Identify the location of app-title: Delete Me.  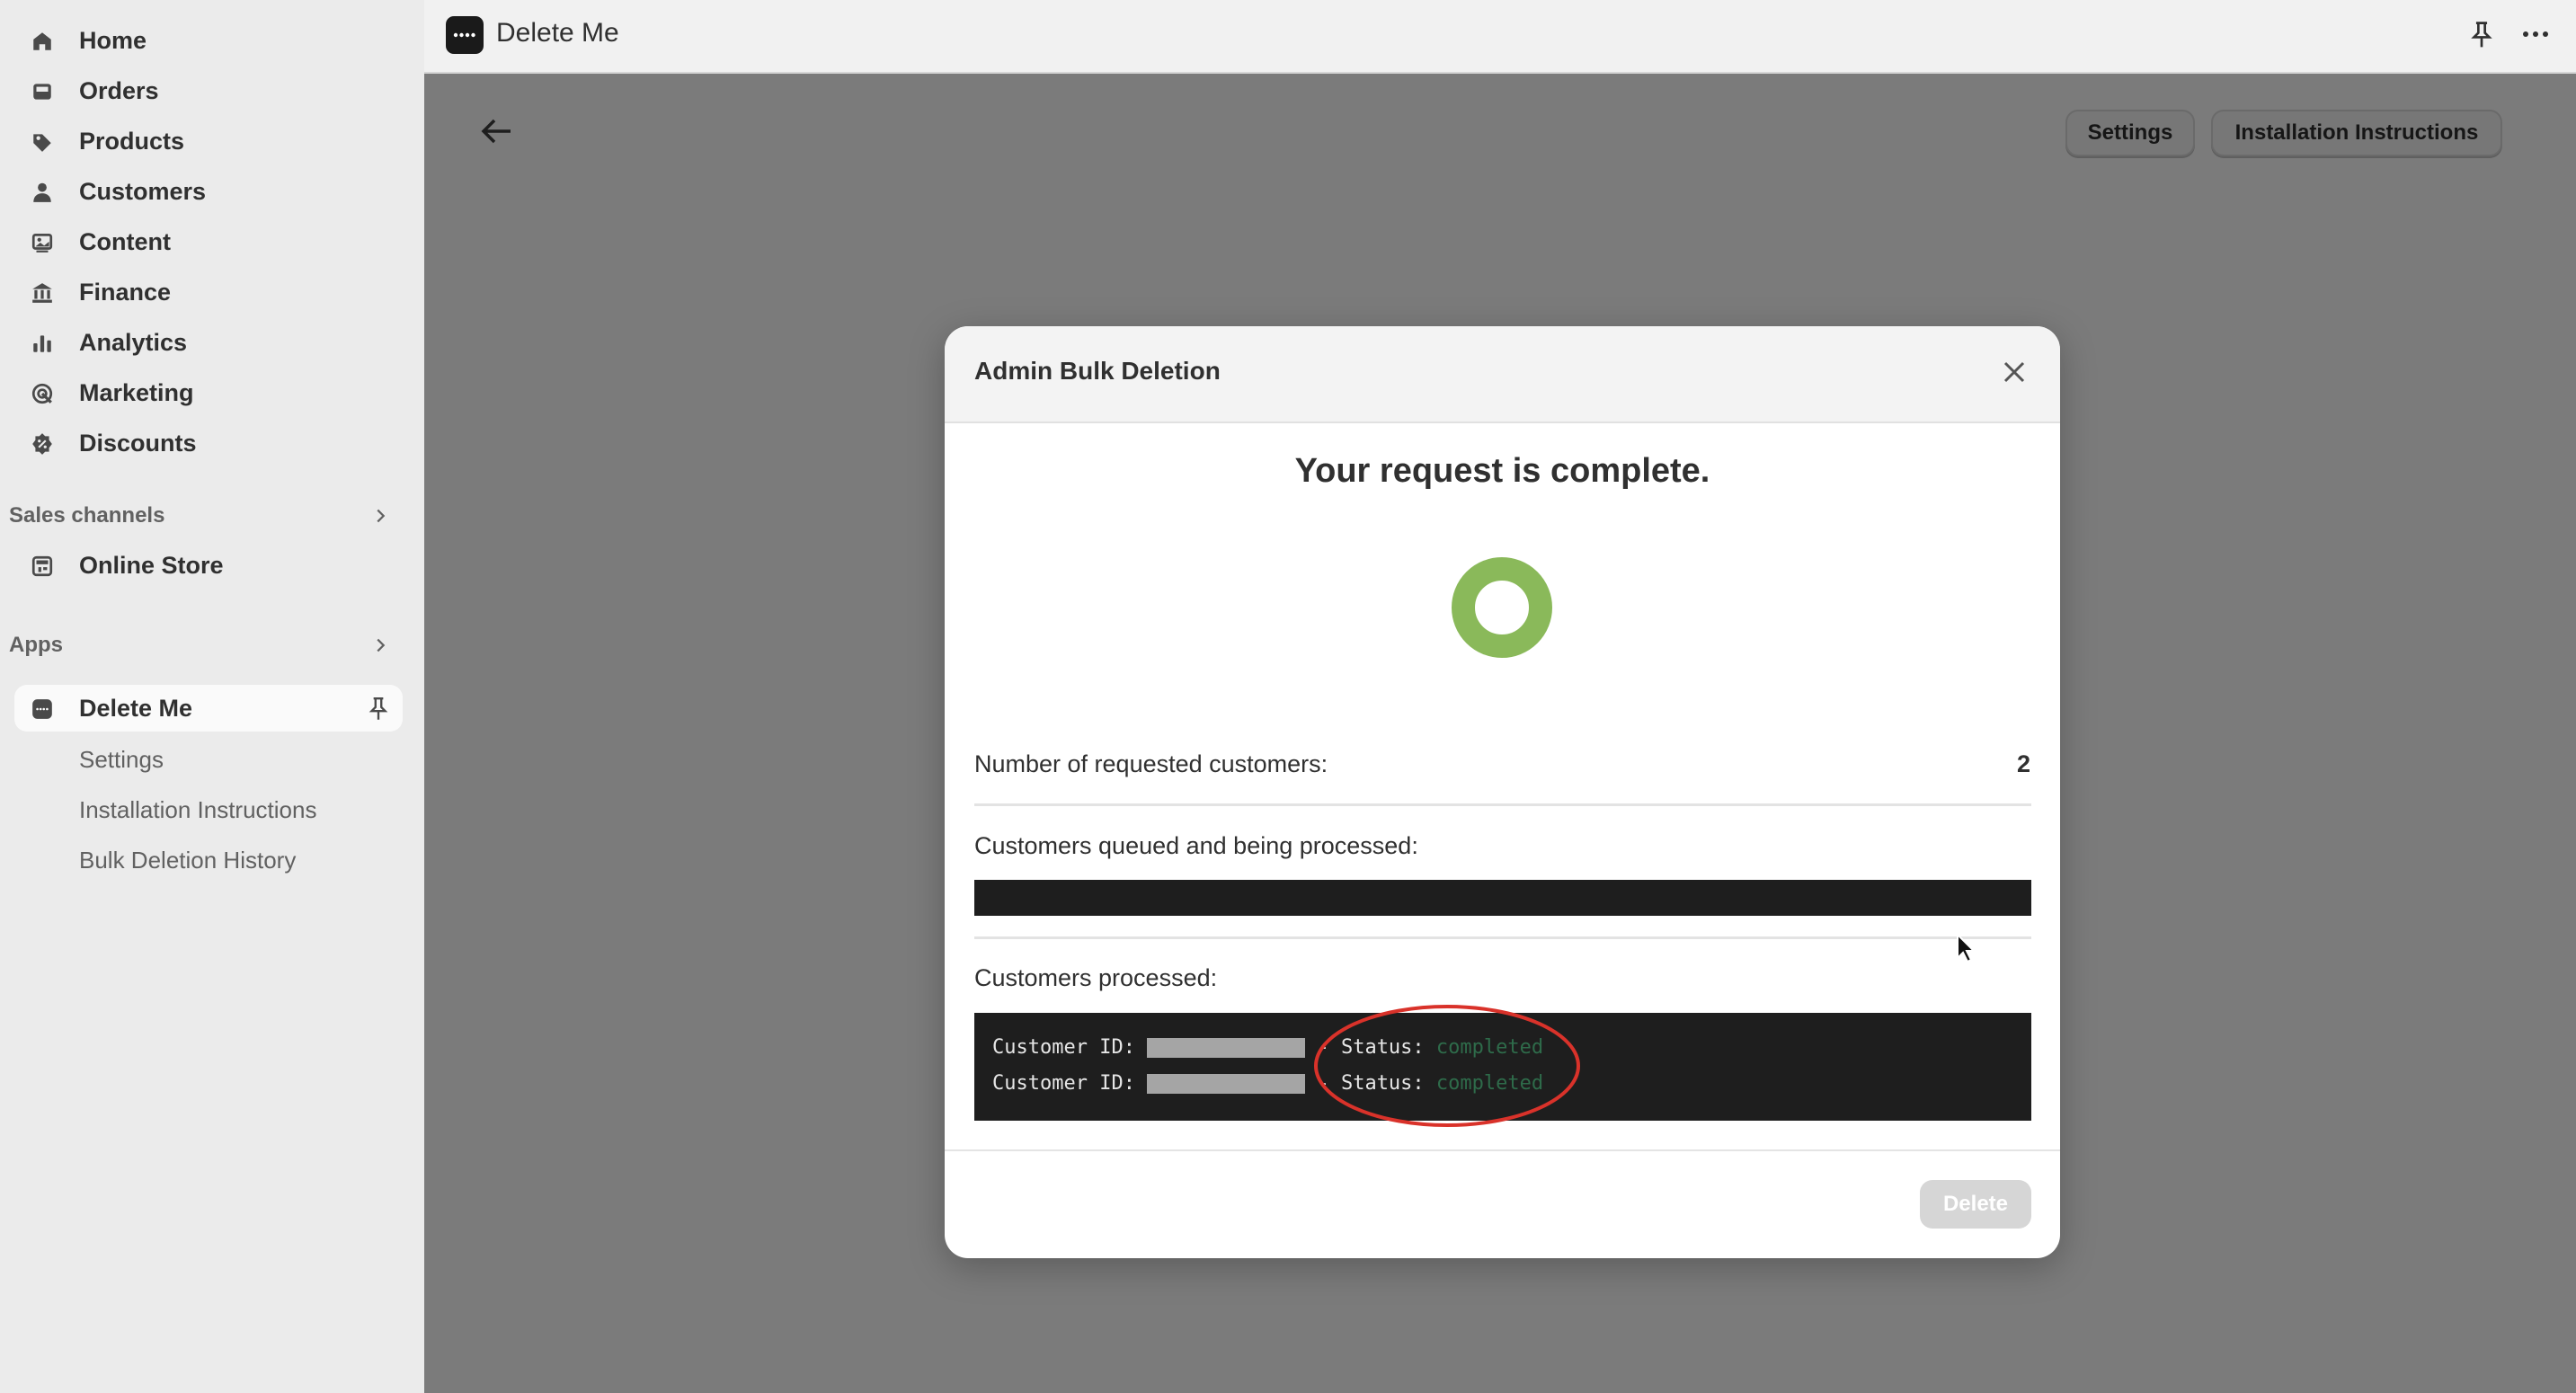
(557, 33).